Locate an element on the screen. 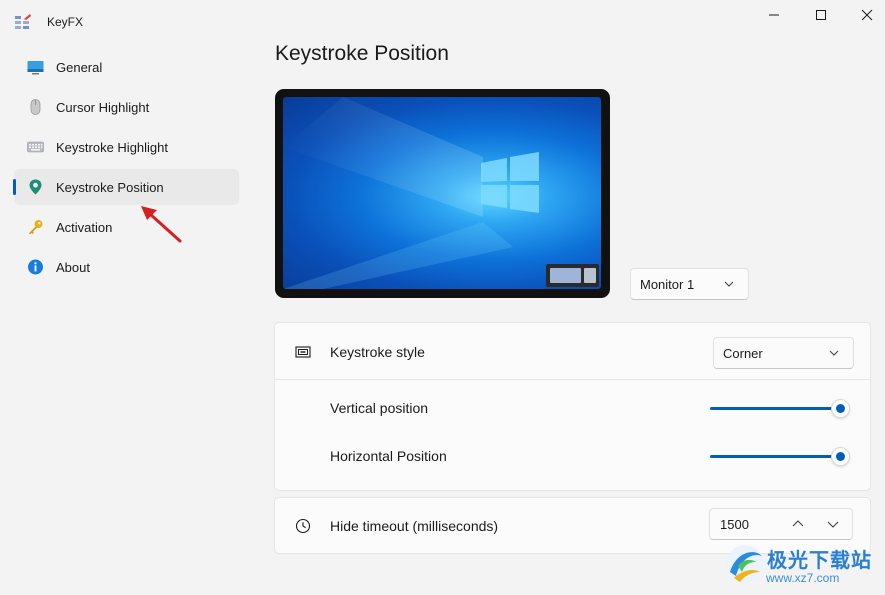 The image size is (885, 595). sidebar-item-keystroke-position: Keystroke Position is located at coordinates (126, 187).